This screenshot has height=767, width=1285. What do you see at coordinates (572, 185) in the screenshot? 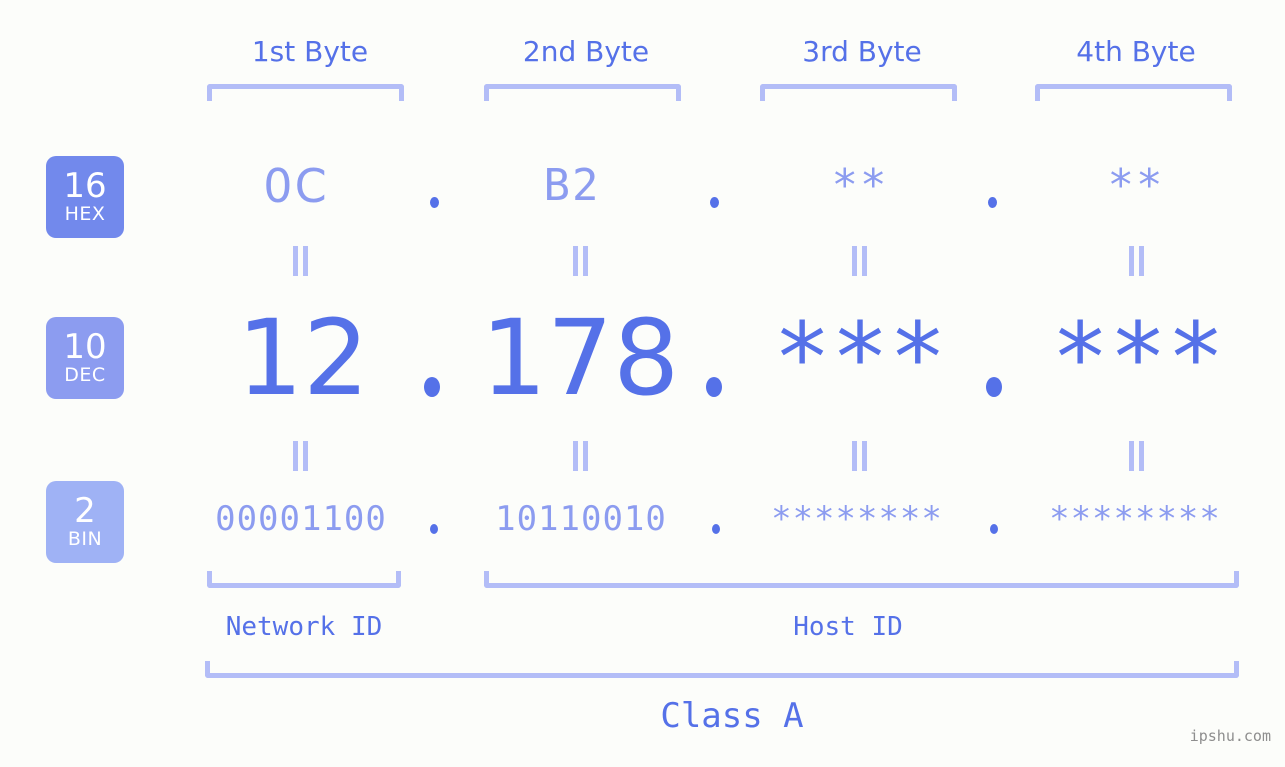
I see `hex-value-2: B2` at bounding box center [572, 185].